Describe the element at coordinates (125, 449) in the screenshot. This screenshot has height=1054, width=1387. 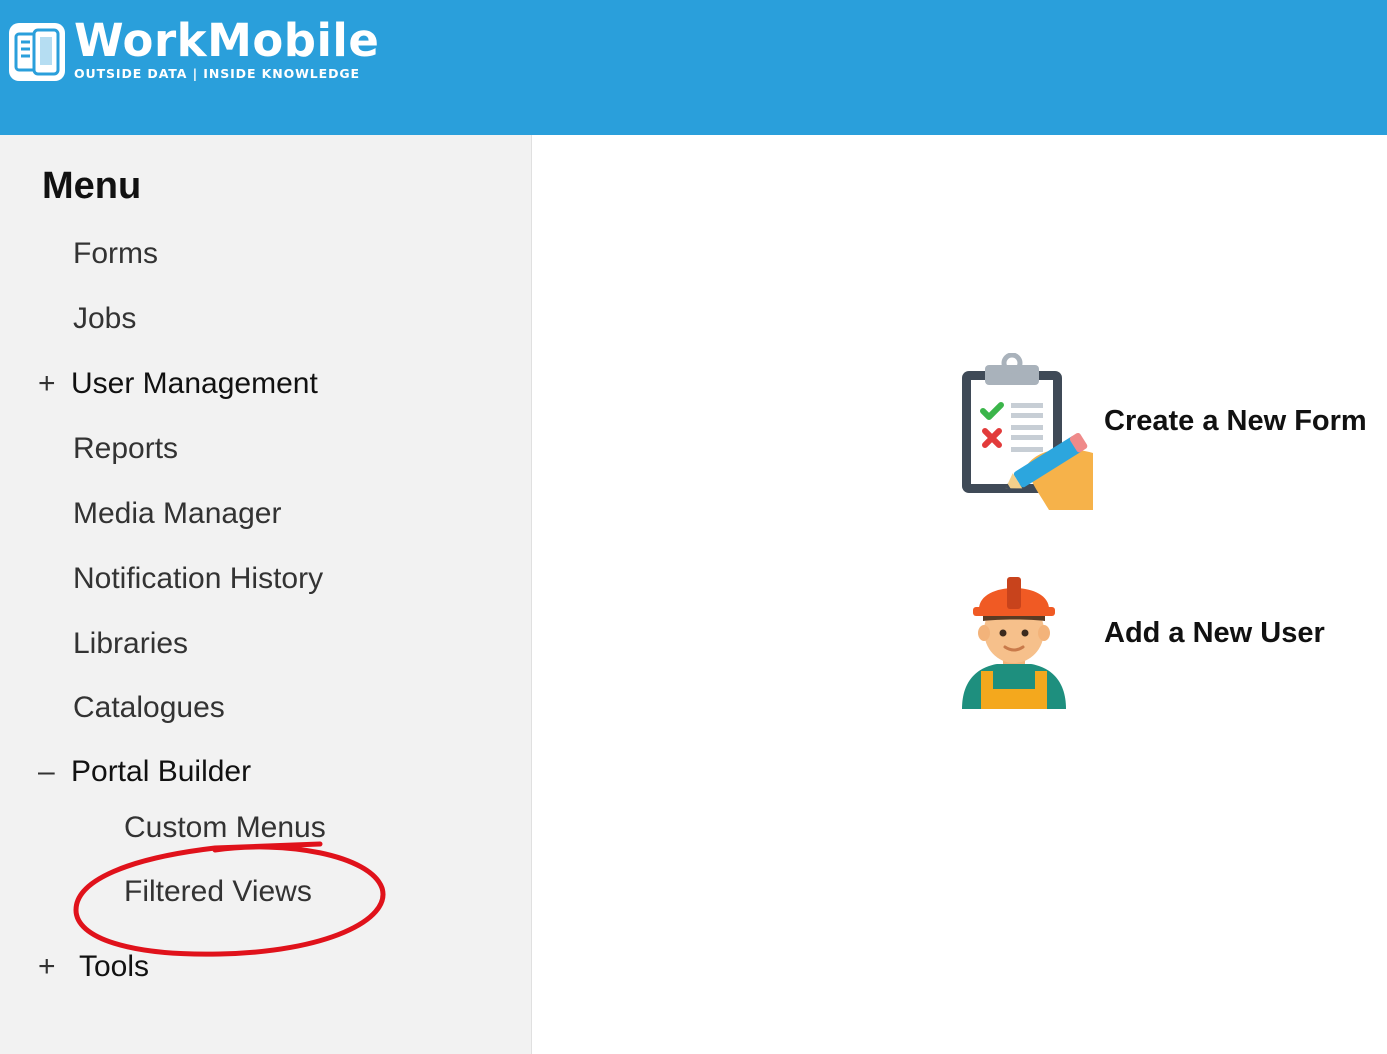
I see `sidebar-item-reports: Reports` at that location.